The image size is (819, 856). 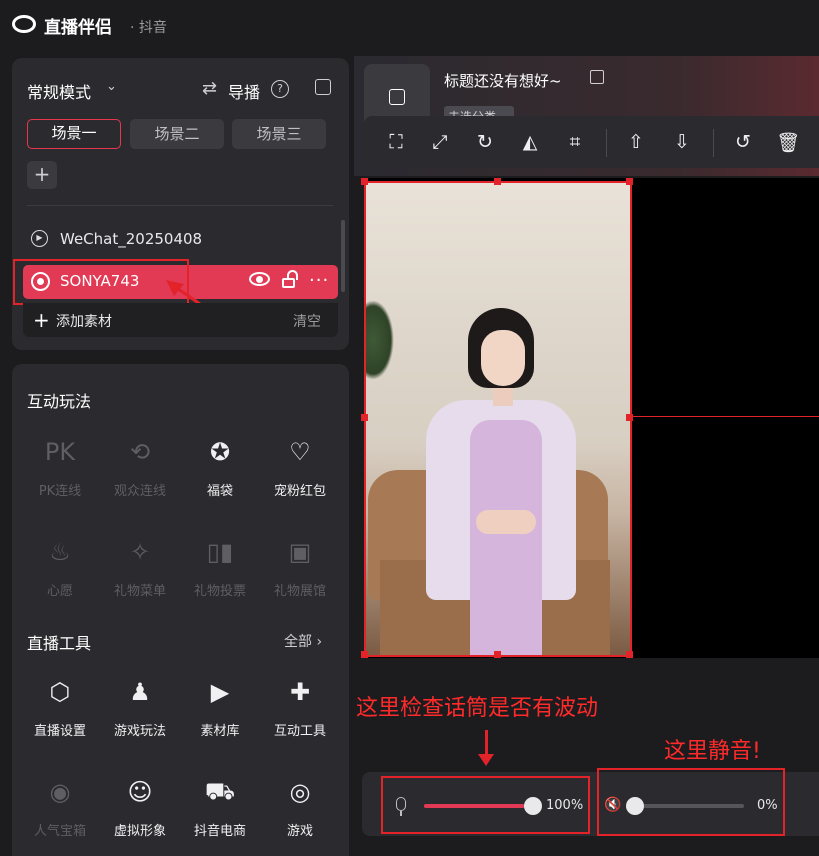 I want to click on tool-item-label: 直播设置, so click(x=59, y=731).